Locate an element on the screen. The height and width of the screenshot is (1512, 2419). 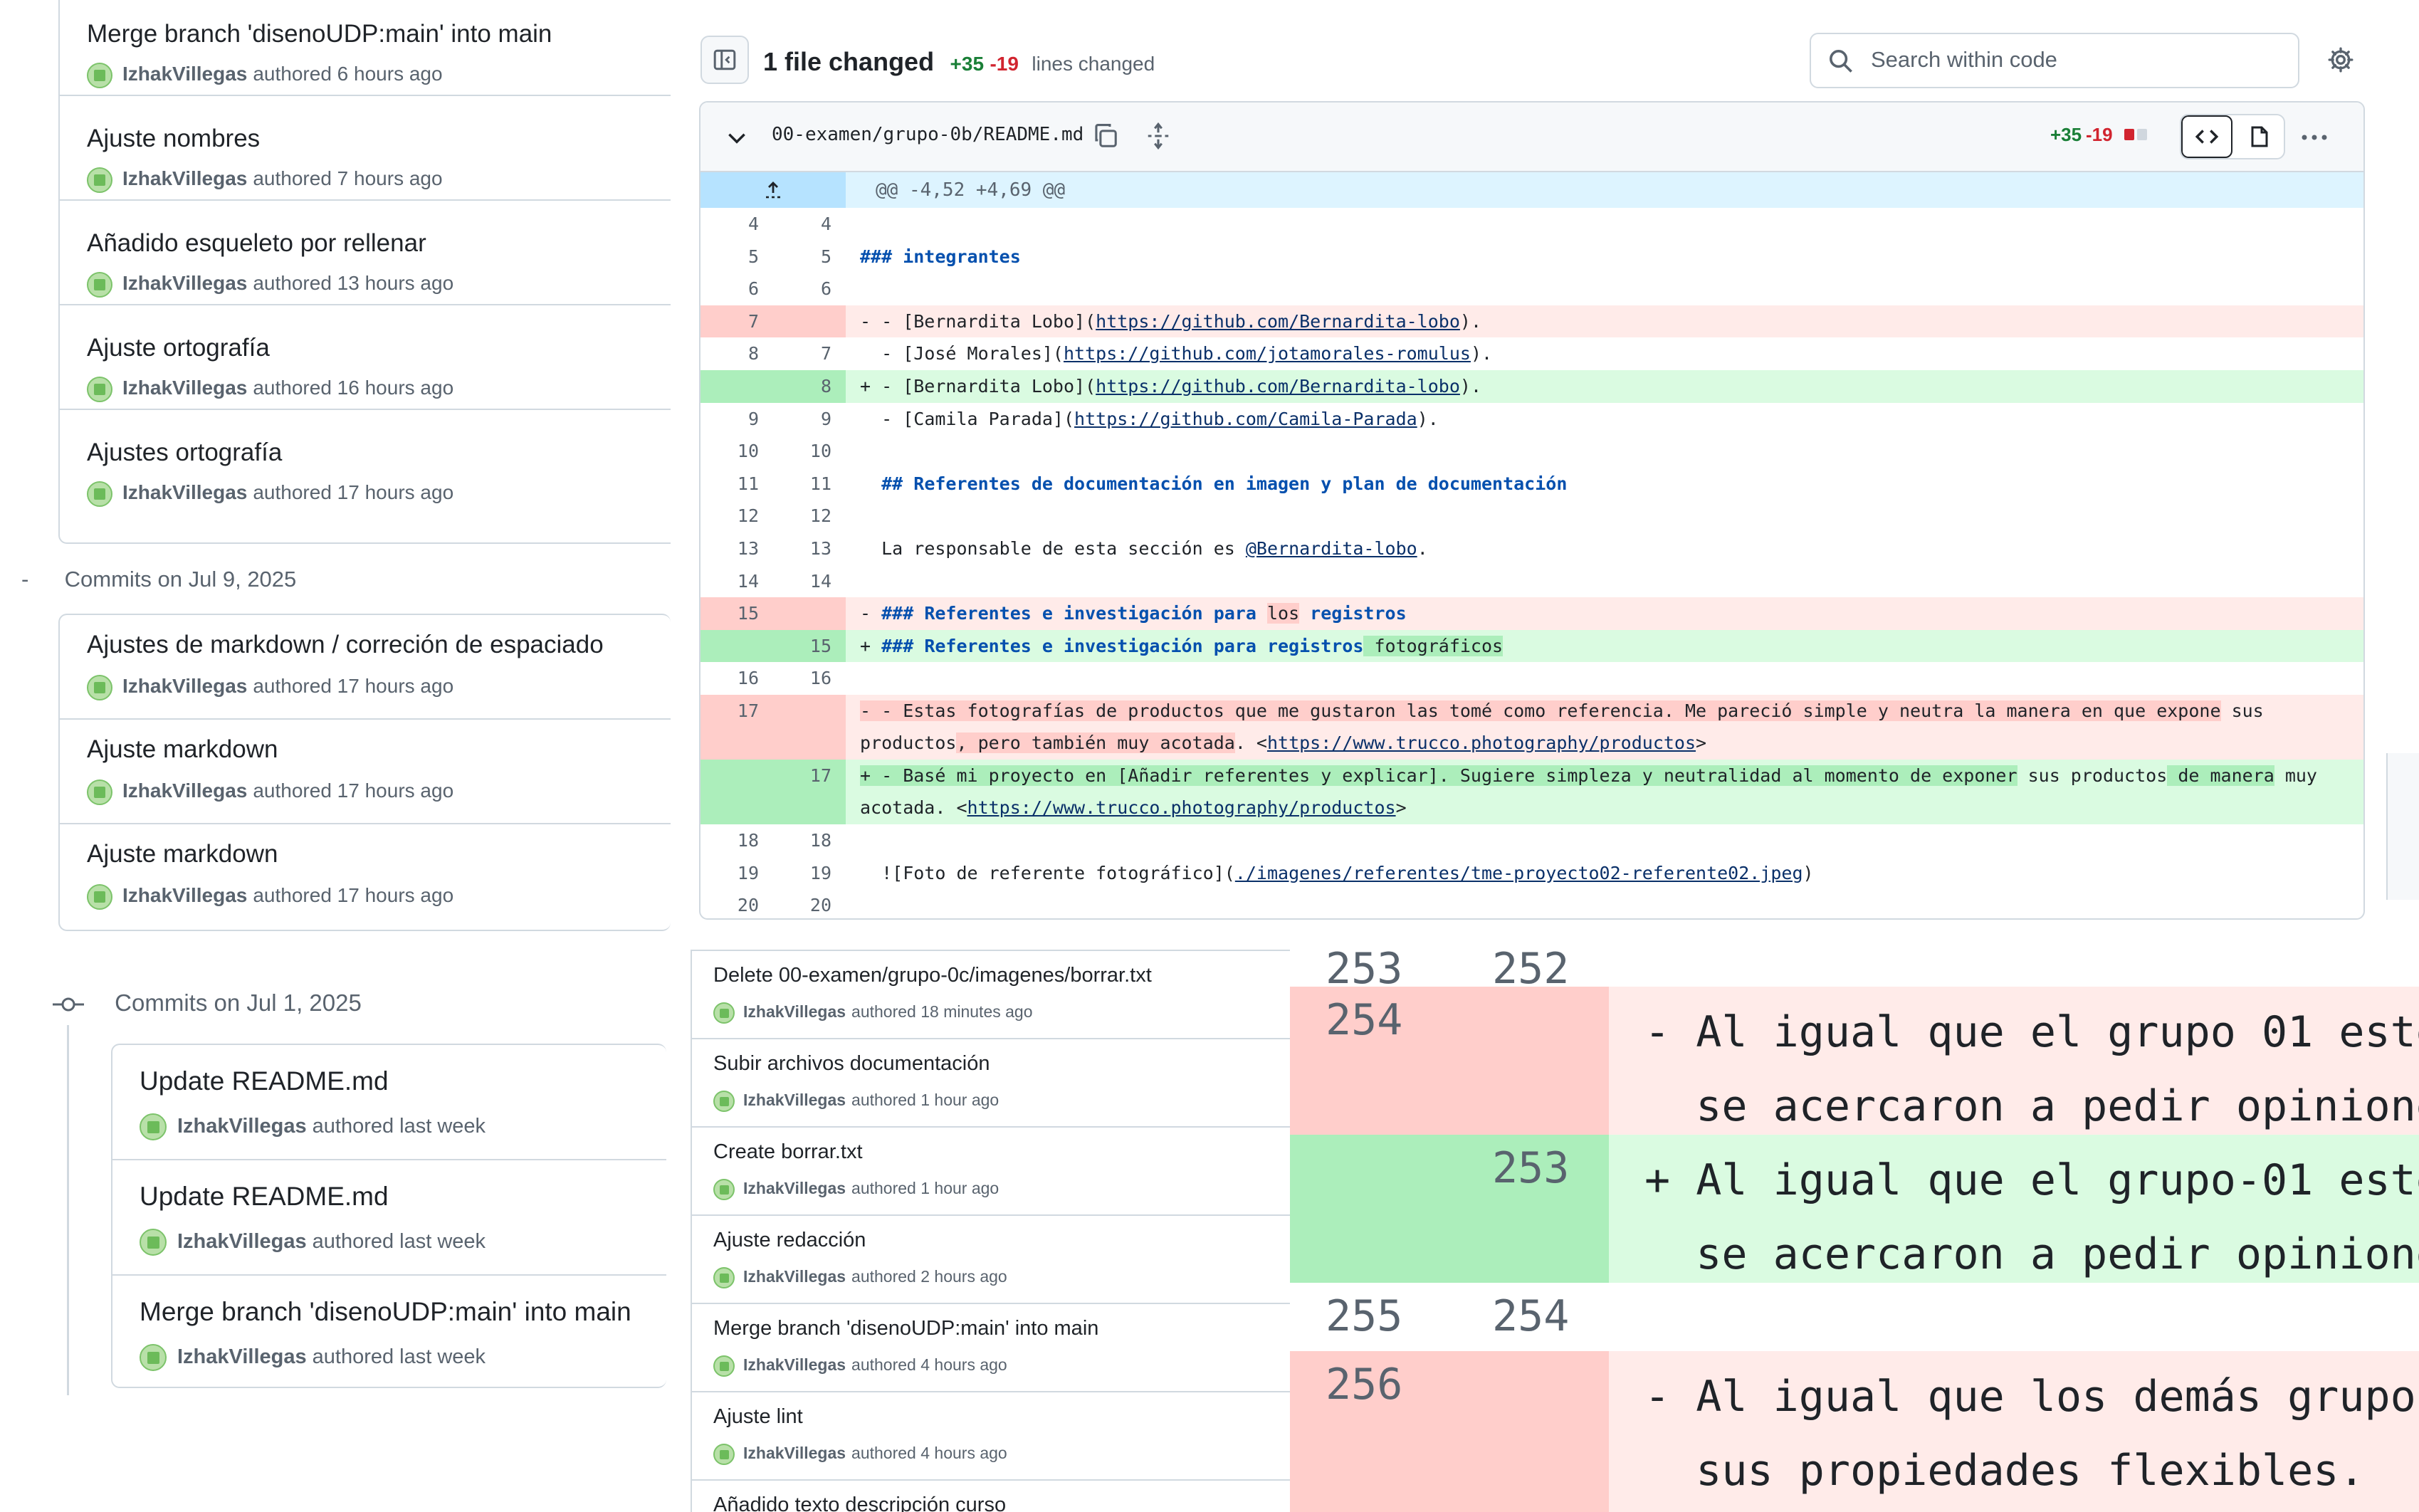
old-line-number: 254 is located at coordinates (1362, 1061).